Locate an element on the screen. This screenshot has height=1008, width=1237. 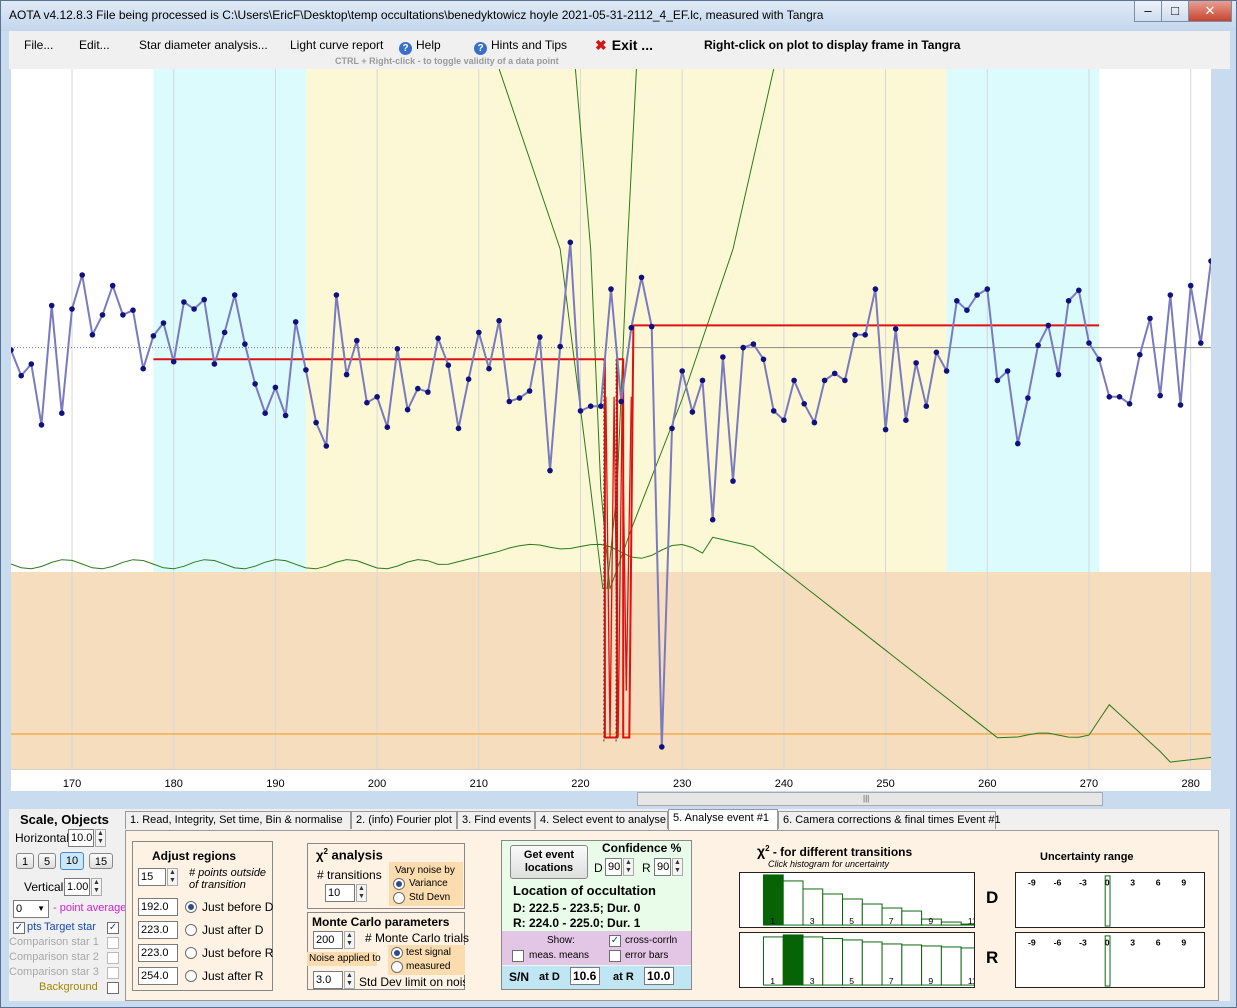
get-event-locations-button: Get event locations is located at coordinates (549, 862).